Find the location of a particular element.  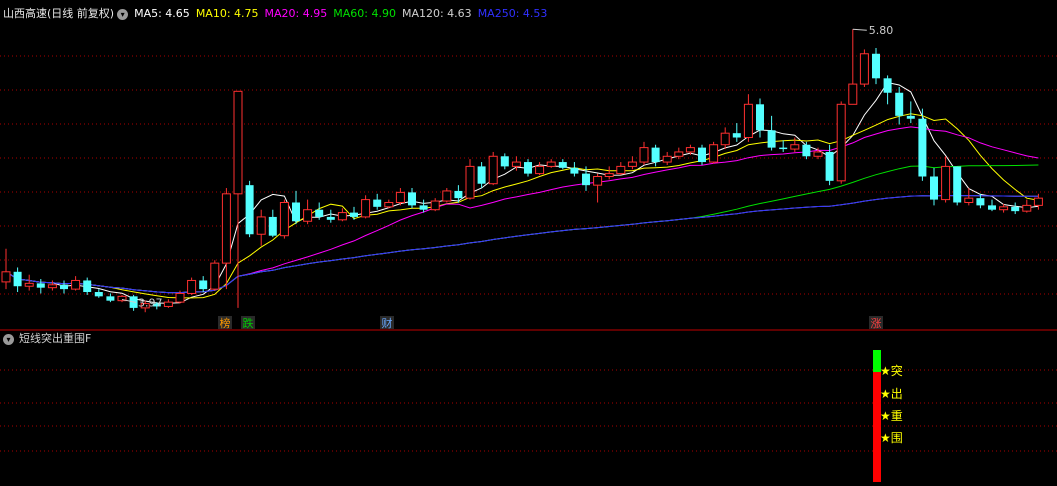

annotation-leader is located at coordinates (859, 29).